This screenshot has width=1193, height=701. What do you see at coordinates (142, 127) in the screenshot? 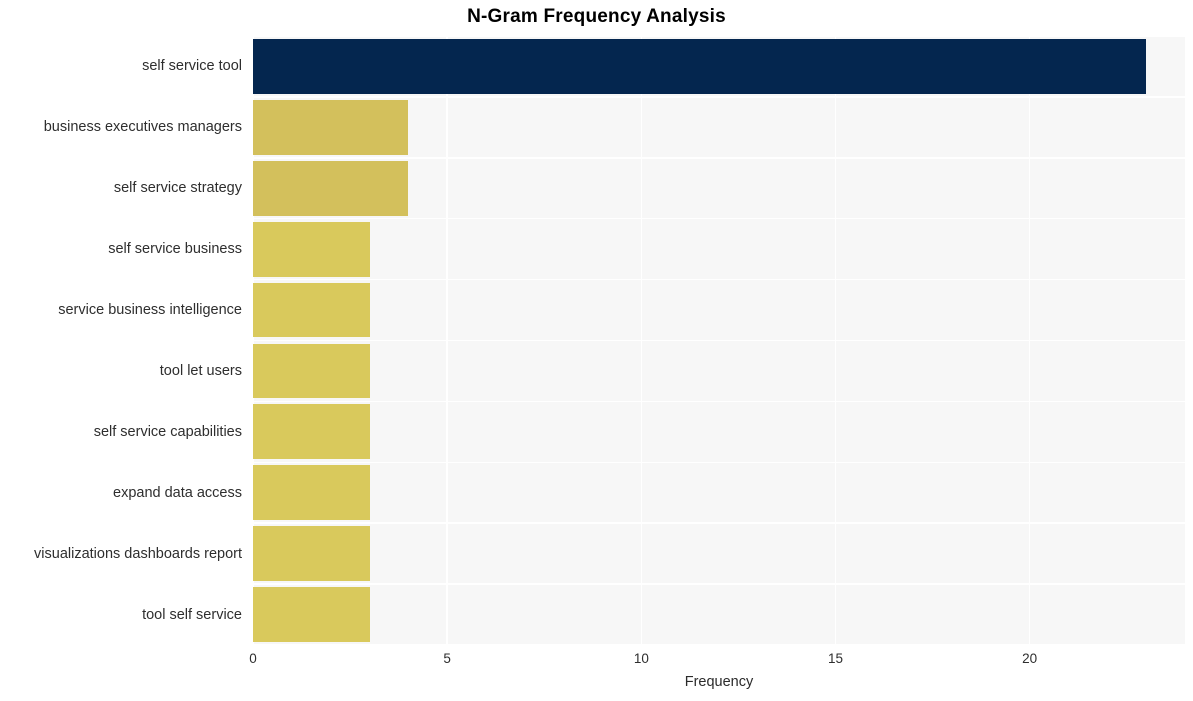
I see `y-axis-tick-label: business executives managers` at bounding box center [142, 127].